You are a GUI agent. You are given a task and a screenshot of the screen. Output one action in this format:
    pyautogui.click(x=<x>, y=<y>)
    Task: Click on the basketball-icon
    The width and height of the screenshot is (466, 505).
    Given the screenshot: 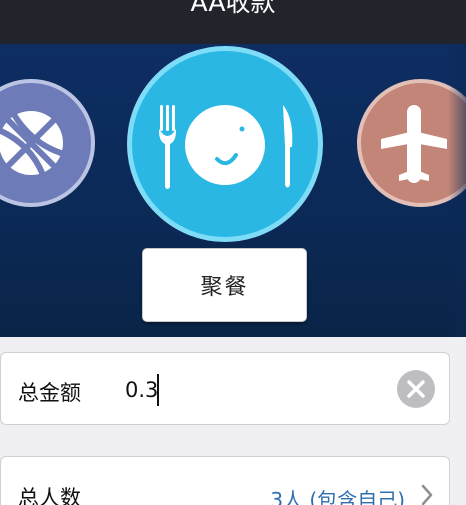 What is the action you would take?
    pyautogui.click(x=32, y=144)
    